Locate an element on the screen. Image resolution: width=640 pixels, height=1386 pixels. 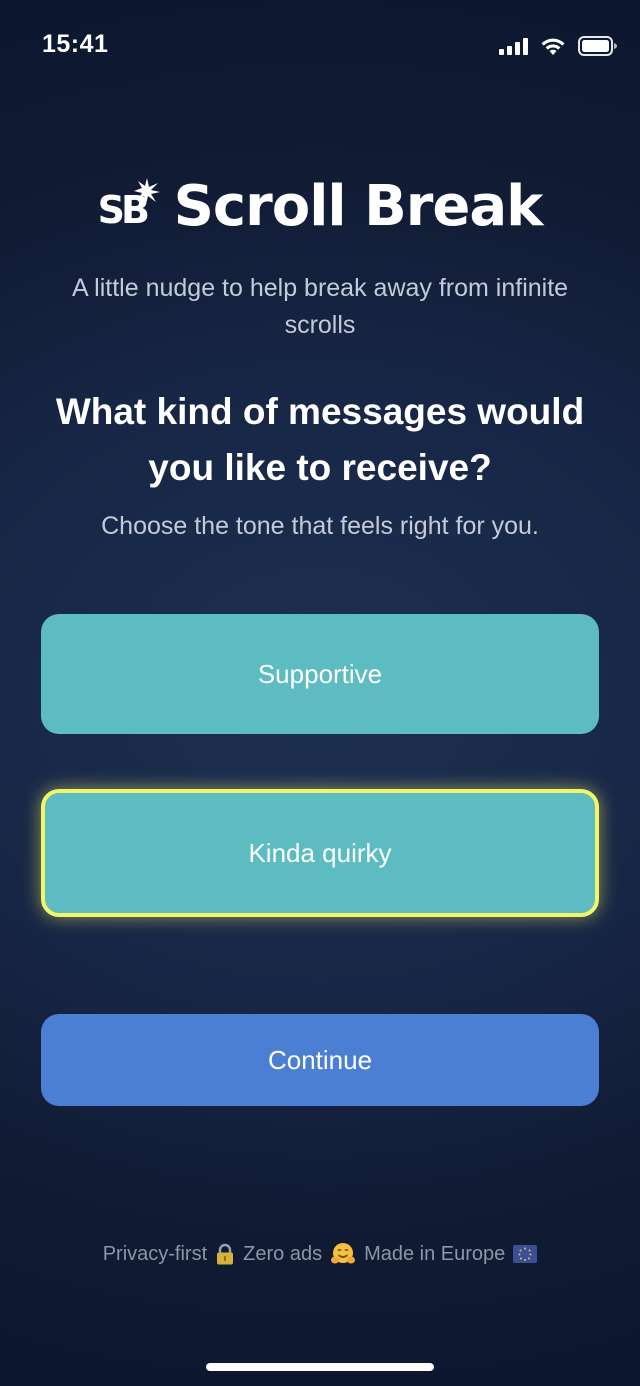
app-header: SB Scroll Break is located at coordinates (320, 207).